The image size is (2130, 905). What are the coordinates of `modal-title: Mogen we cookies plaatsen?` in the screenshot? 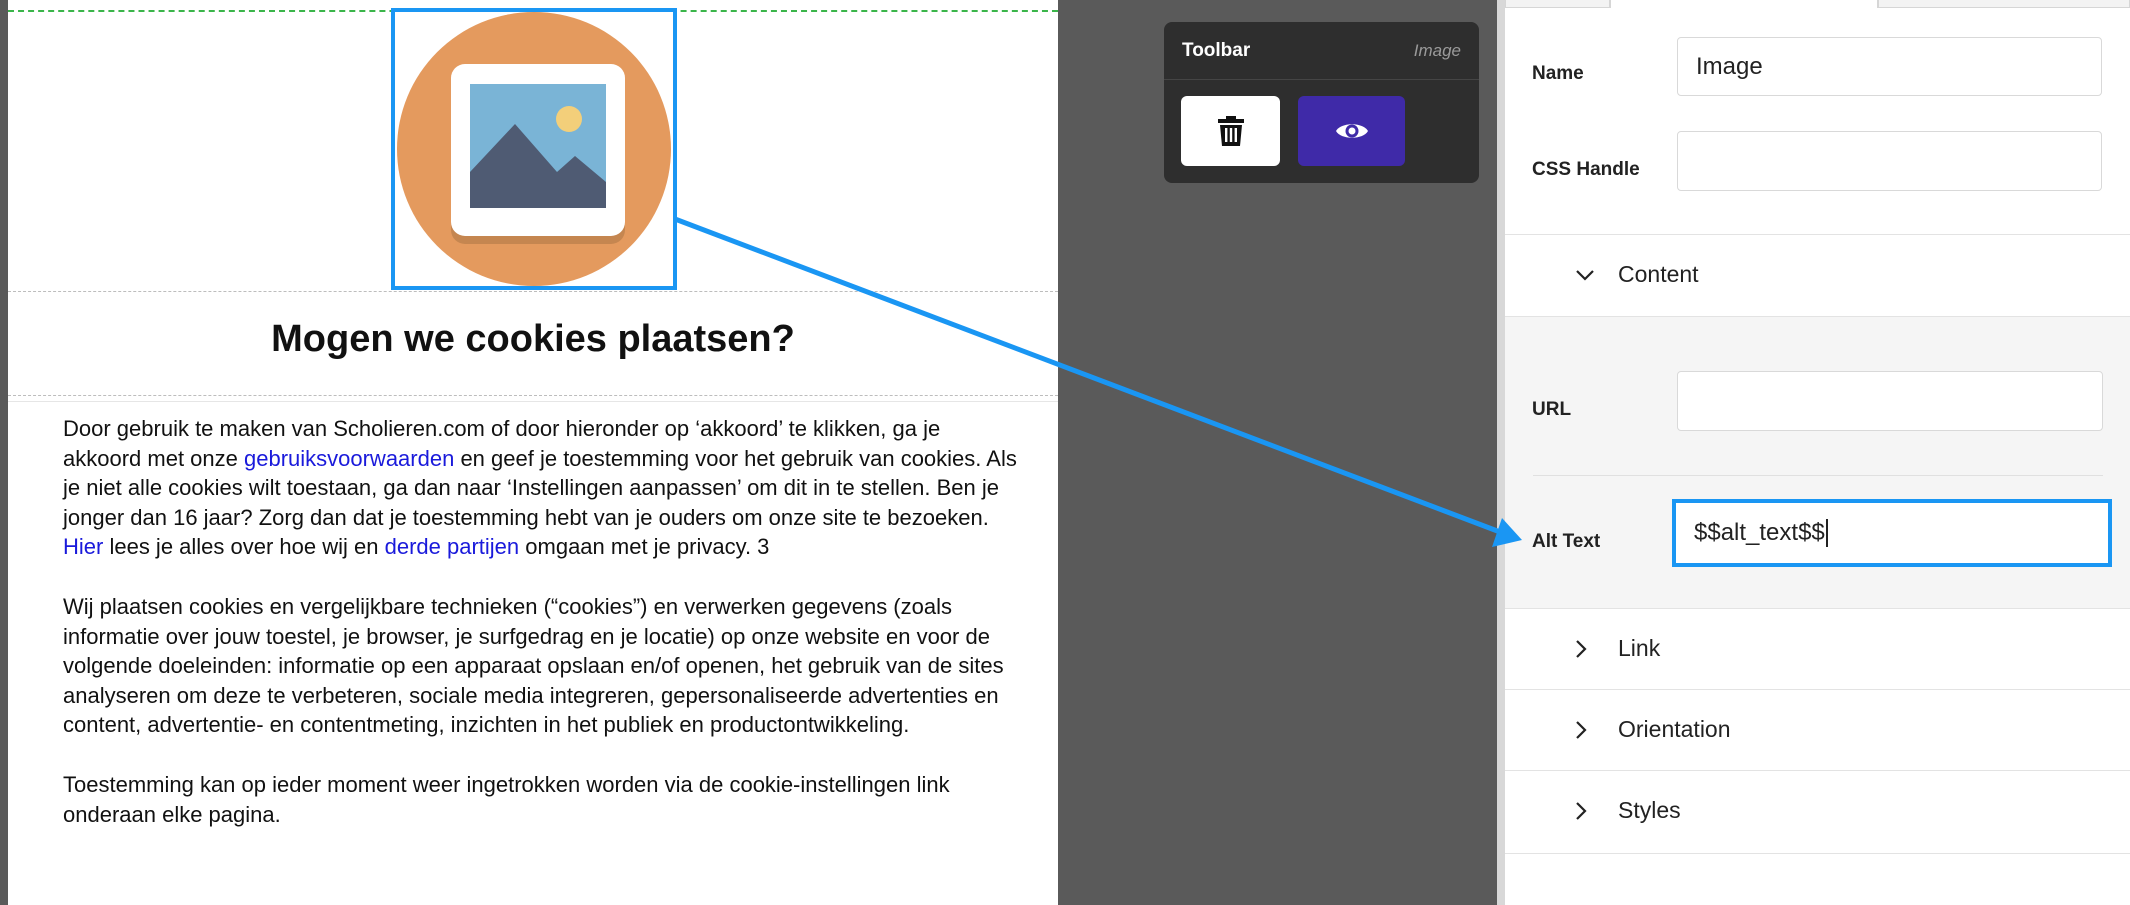 It's located at (533, 339).